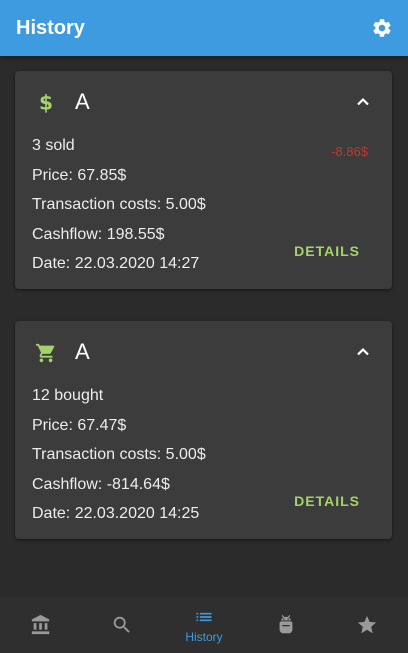 This screenshot has height=653, width=408. Describe the element at coordinates (204, 28) in the screenshot. I see `app-bar: History` at that location.